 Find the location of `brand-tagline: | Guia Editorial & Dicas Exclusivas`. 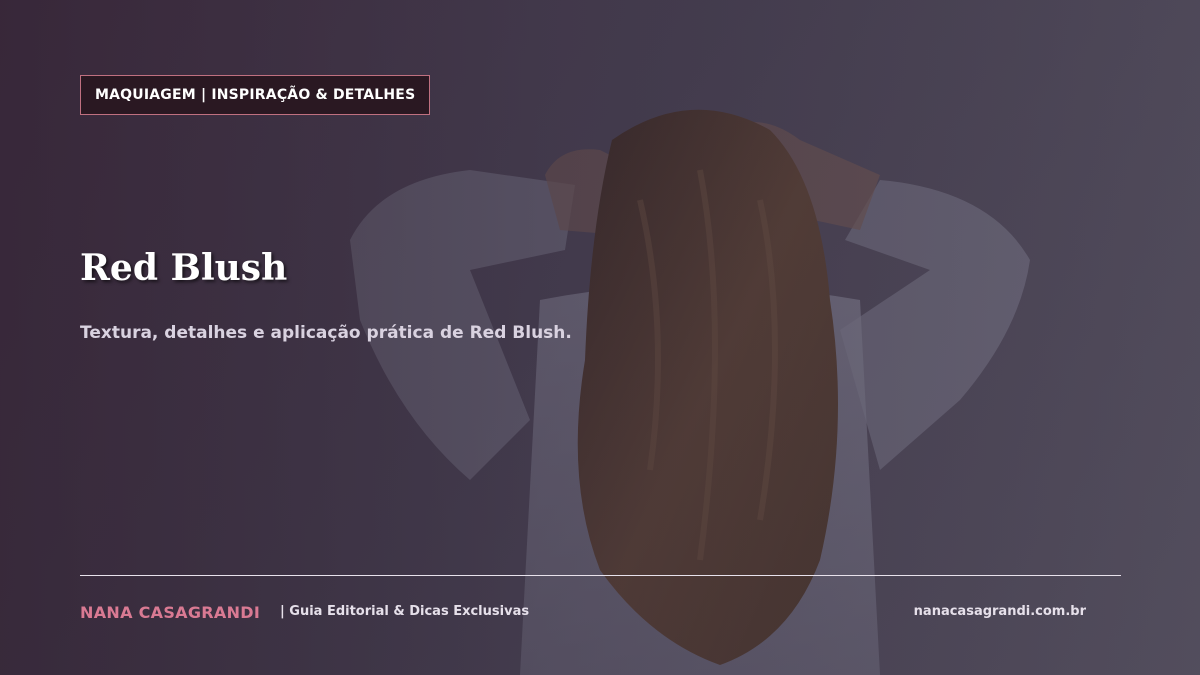

brand-tagline: | Guia Editorial & Dicas Exclusivas is located at coordinates (405, 611).